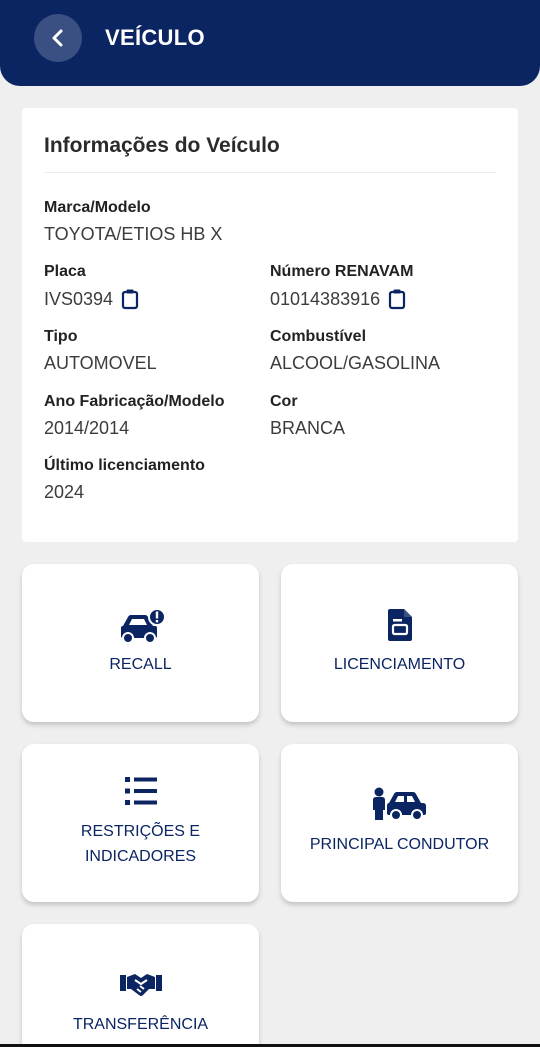 This screenshot has width=540, height=1047. Describe the element at coordinates (133, 222) in the screenshot. I see `field-marca-modelo: Marca/Modelo TOYOTA/ETIOS HB X` at that location.